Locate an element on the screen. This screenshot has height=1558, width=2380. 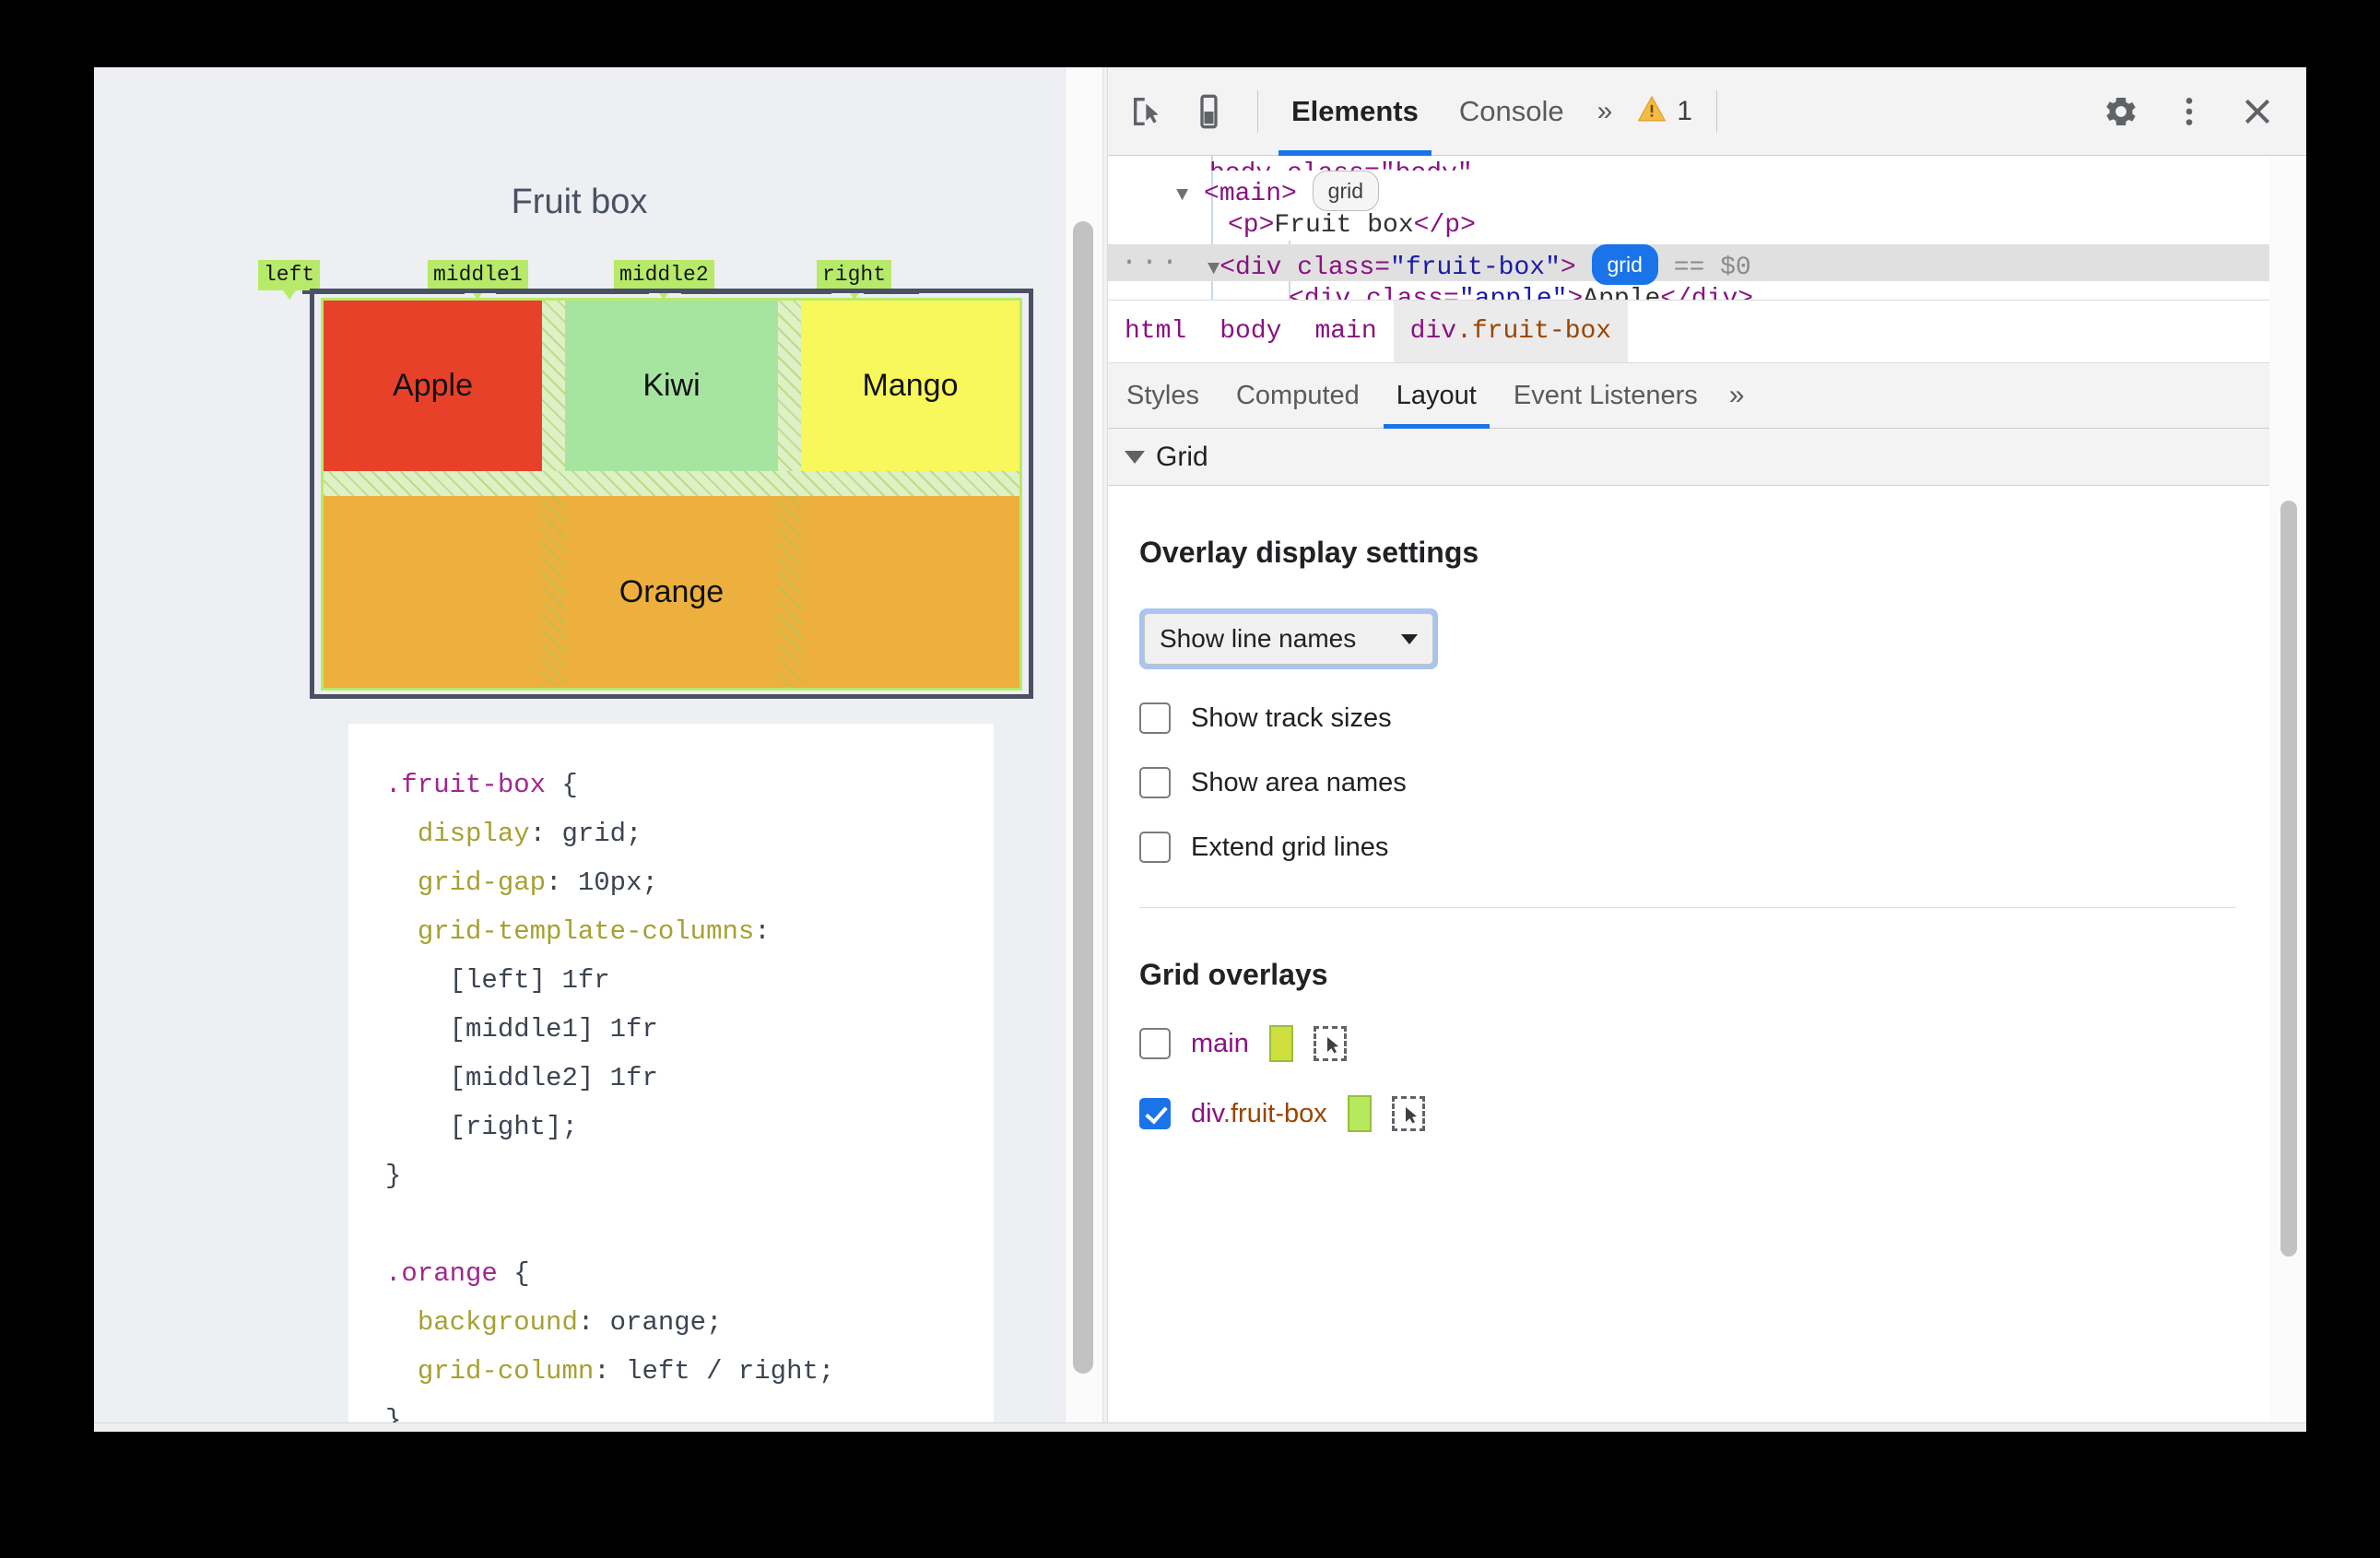
section-divider is located at coordinates (1687, 907).